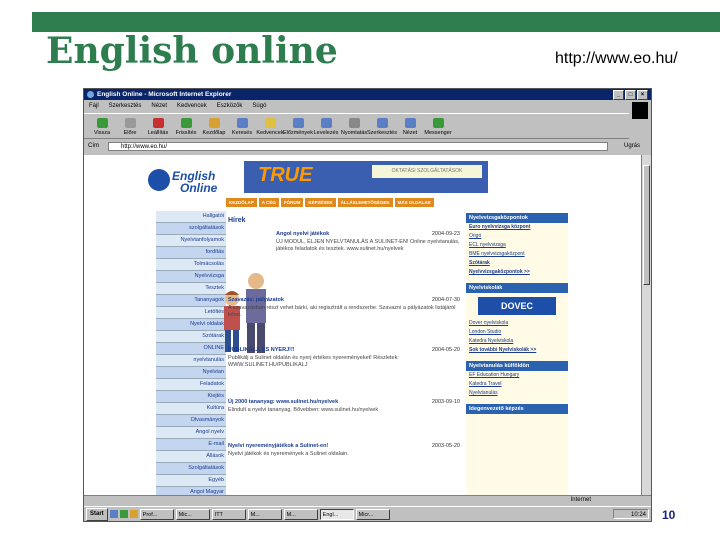  I want to click on menu-file: Fájl, so click(94, 106).